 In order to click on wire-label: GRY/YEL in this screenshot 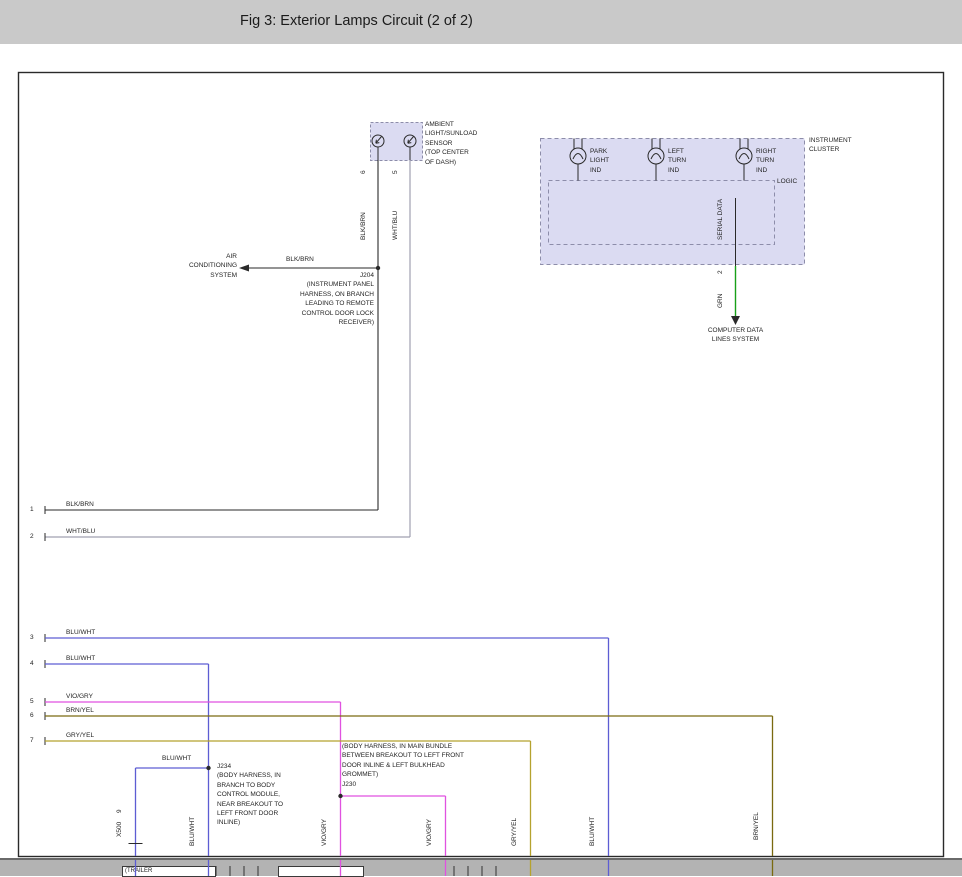, I will do `click(80, 735)`.